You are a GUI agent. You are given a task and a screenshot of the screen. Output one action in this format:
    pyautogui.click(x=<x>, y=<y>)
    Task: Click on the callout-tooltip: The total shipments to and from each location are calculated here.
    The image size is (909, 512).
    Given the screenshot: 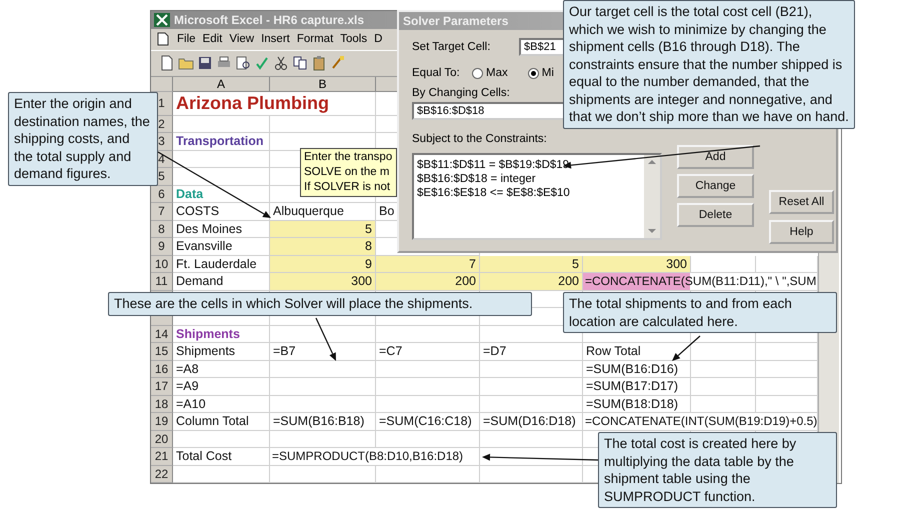 What is the action you would take?
    pyautogui.click(x=700, y=312)
    